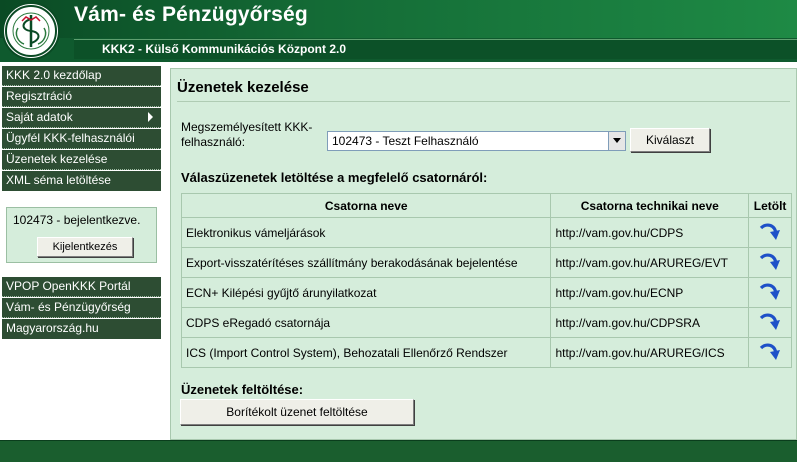 Image resolution: width=797 pixels, height=462 pixels. I want to click on chevron-down-icon, so click(616, 141).